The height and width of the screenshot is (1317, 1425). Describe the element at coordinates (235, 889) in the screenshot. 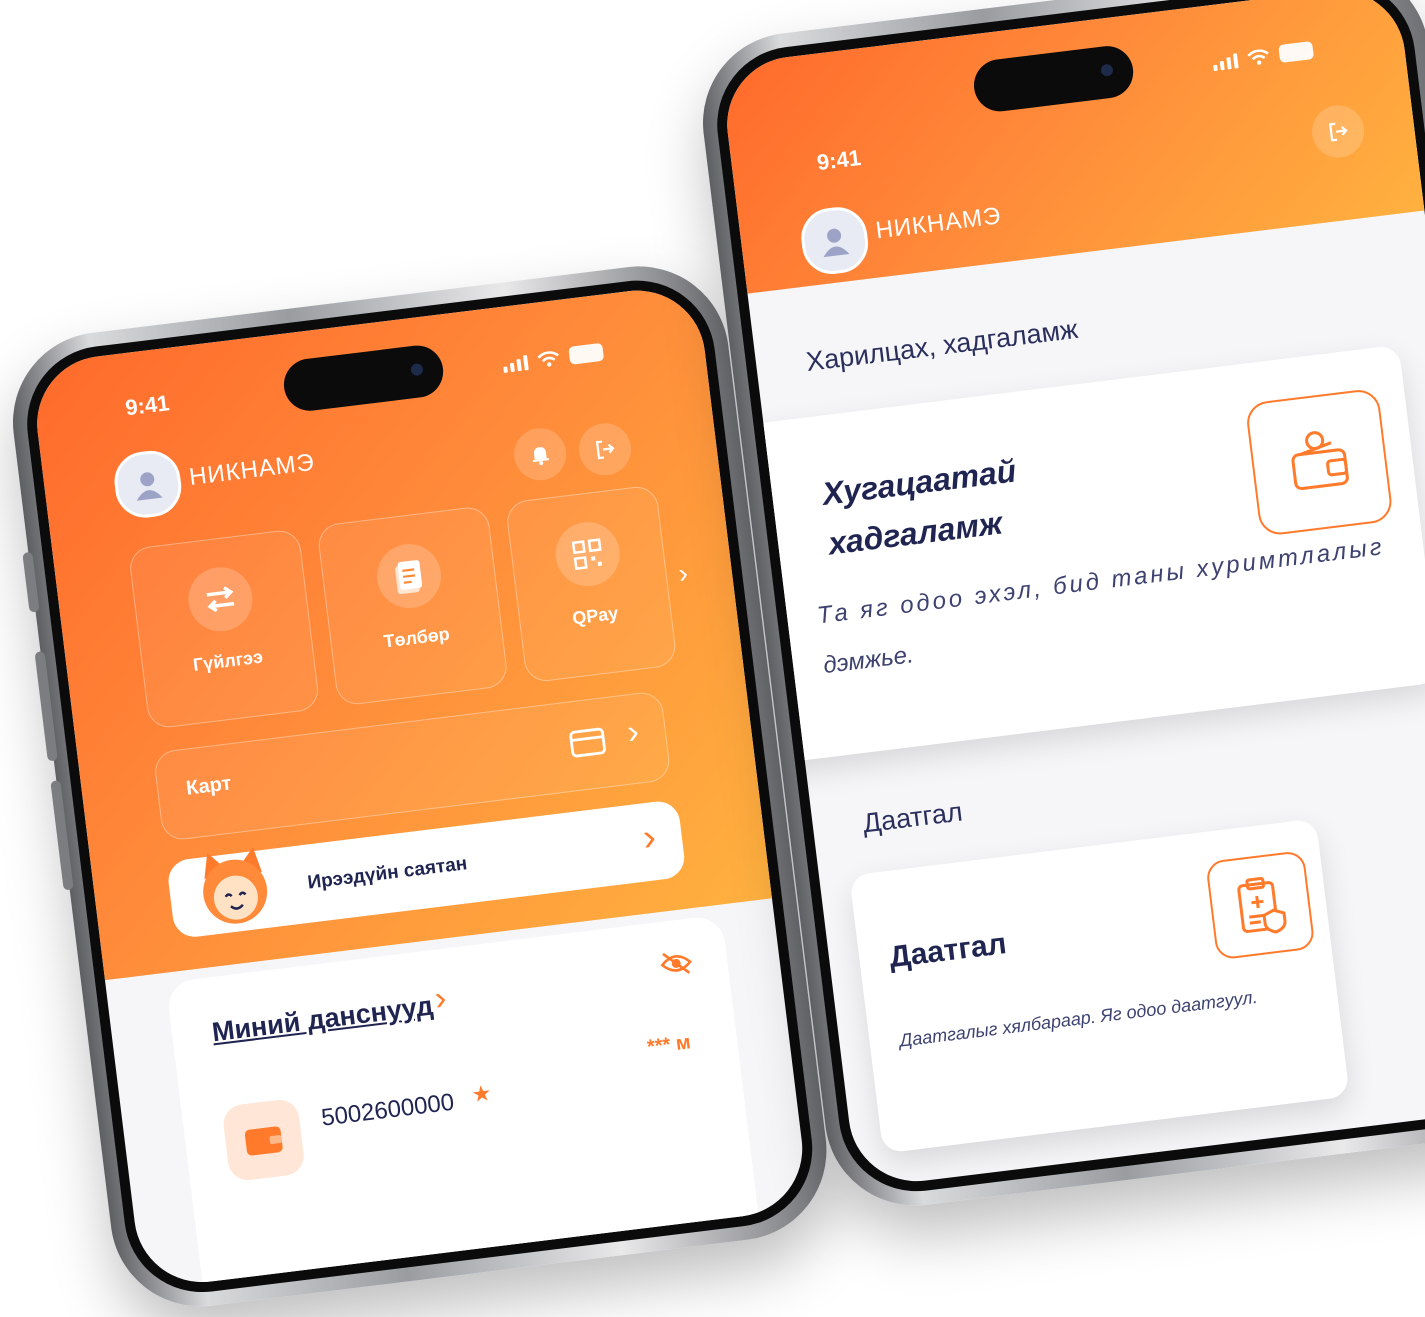

I see `mascot-icon` at that location.